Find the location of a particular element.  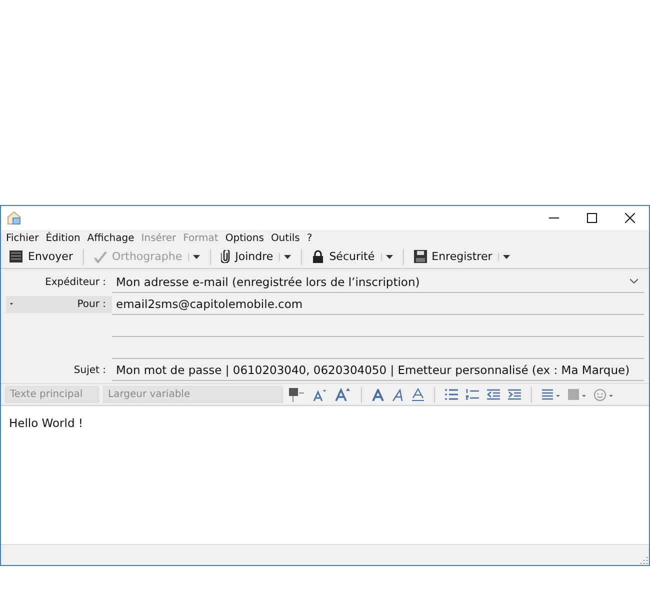

toolbar-button: Joindre is located at coordinates (247, 256).